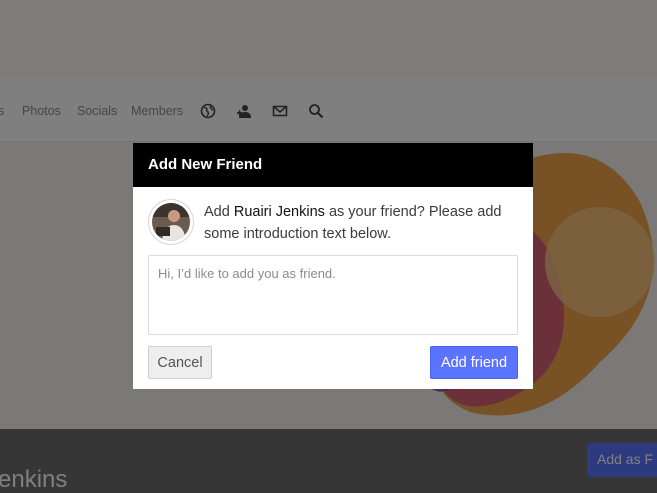 This screenshot has width=657, height=493. I want to click on cancel-button: Cancel, so click(180, 362).